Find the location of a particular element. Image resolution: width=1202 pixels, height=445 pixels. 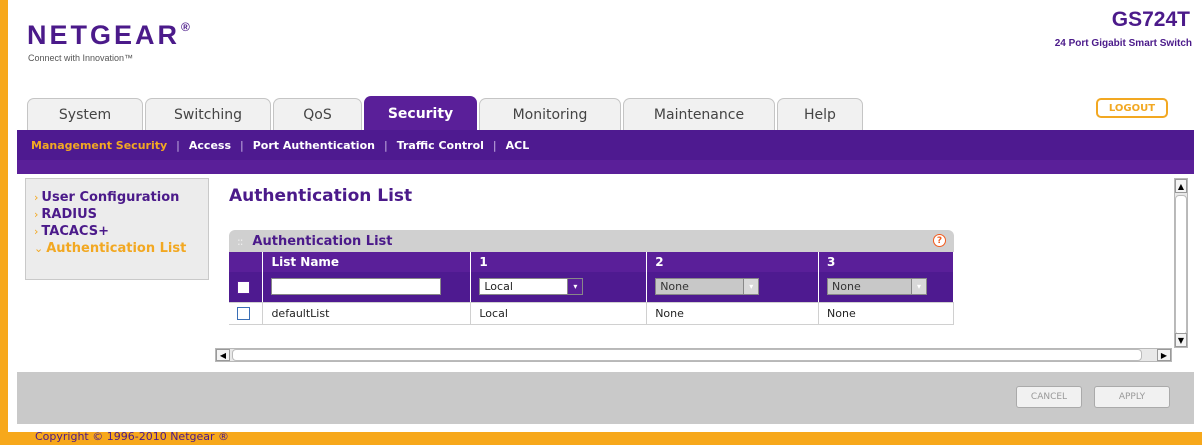

tab-system: System is located at coordinates (85, 114).